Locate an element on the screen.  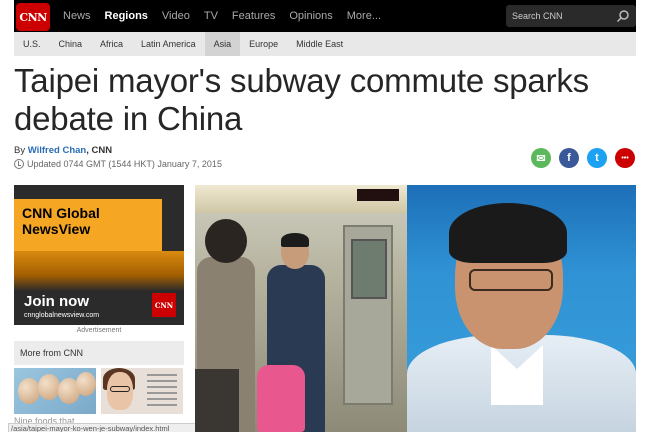
email-share-icon: ✉ is located at coordinates (541, 158).